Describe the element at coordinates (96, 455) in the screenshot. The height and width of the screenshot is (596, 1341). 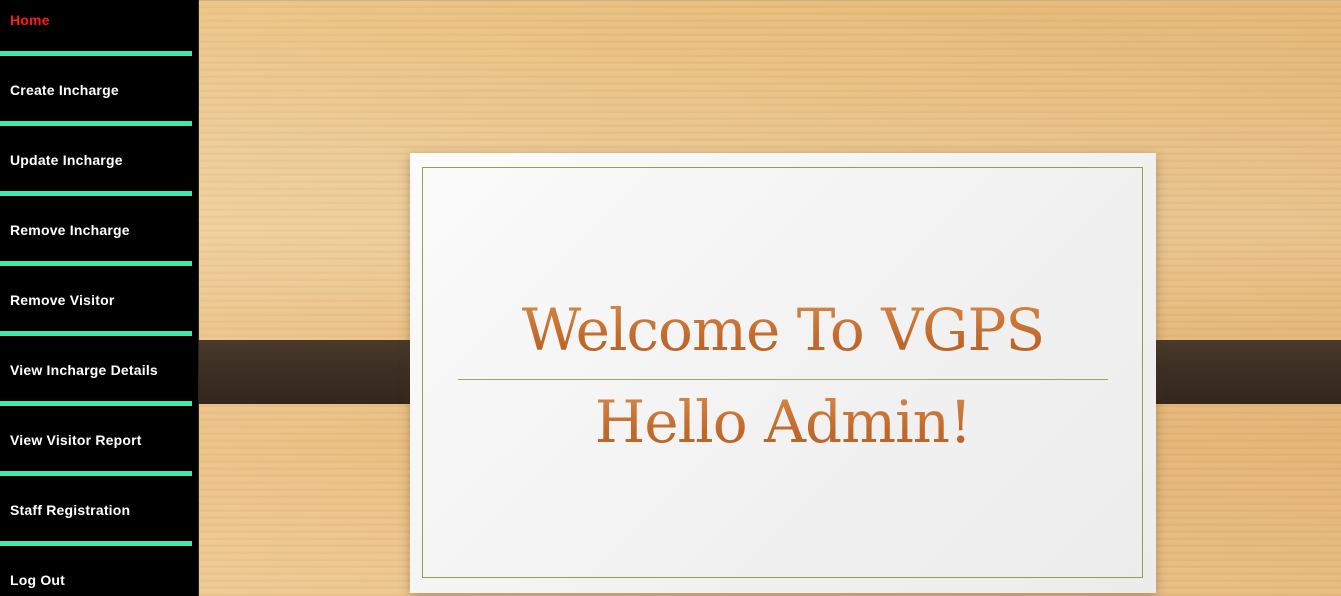
I see `sidebar-item-view-visitor-report: View Visitor Report` at that location.